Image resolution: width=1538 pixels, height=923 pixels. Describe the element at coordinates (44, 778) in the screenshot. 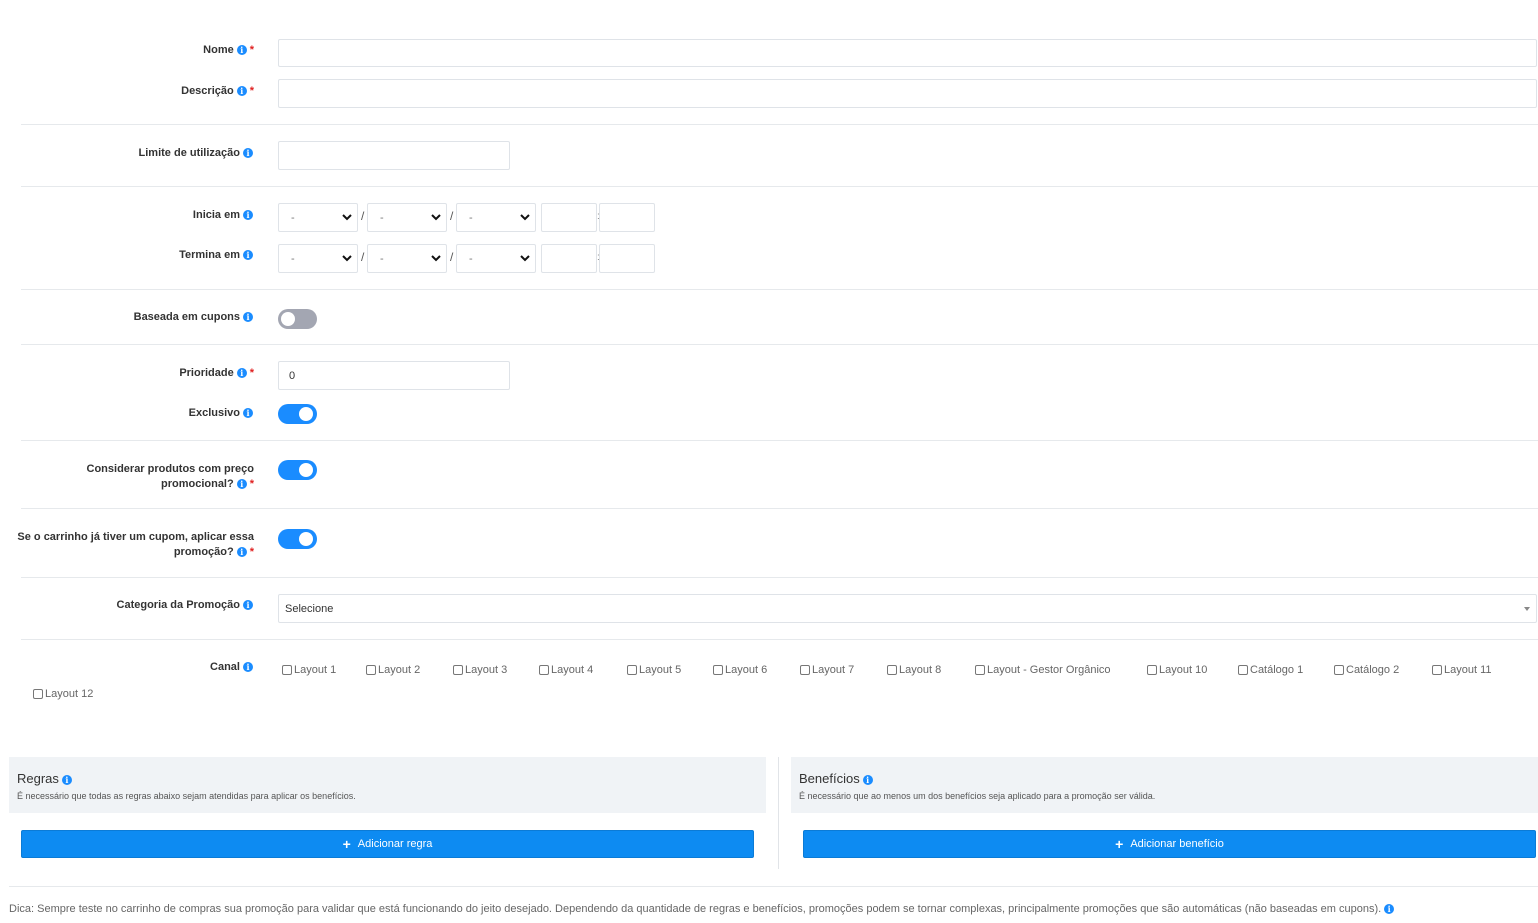

I see `regras-title: Regras i` at that location.